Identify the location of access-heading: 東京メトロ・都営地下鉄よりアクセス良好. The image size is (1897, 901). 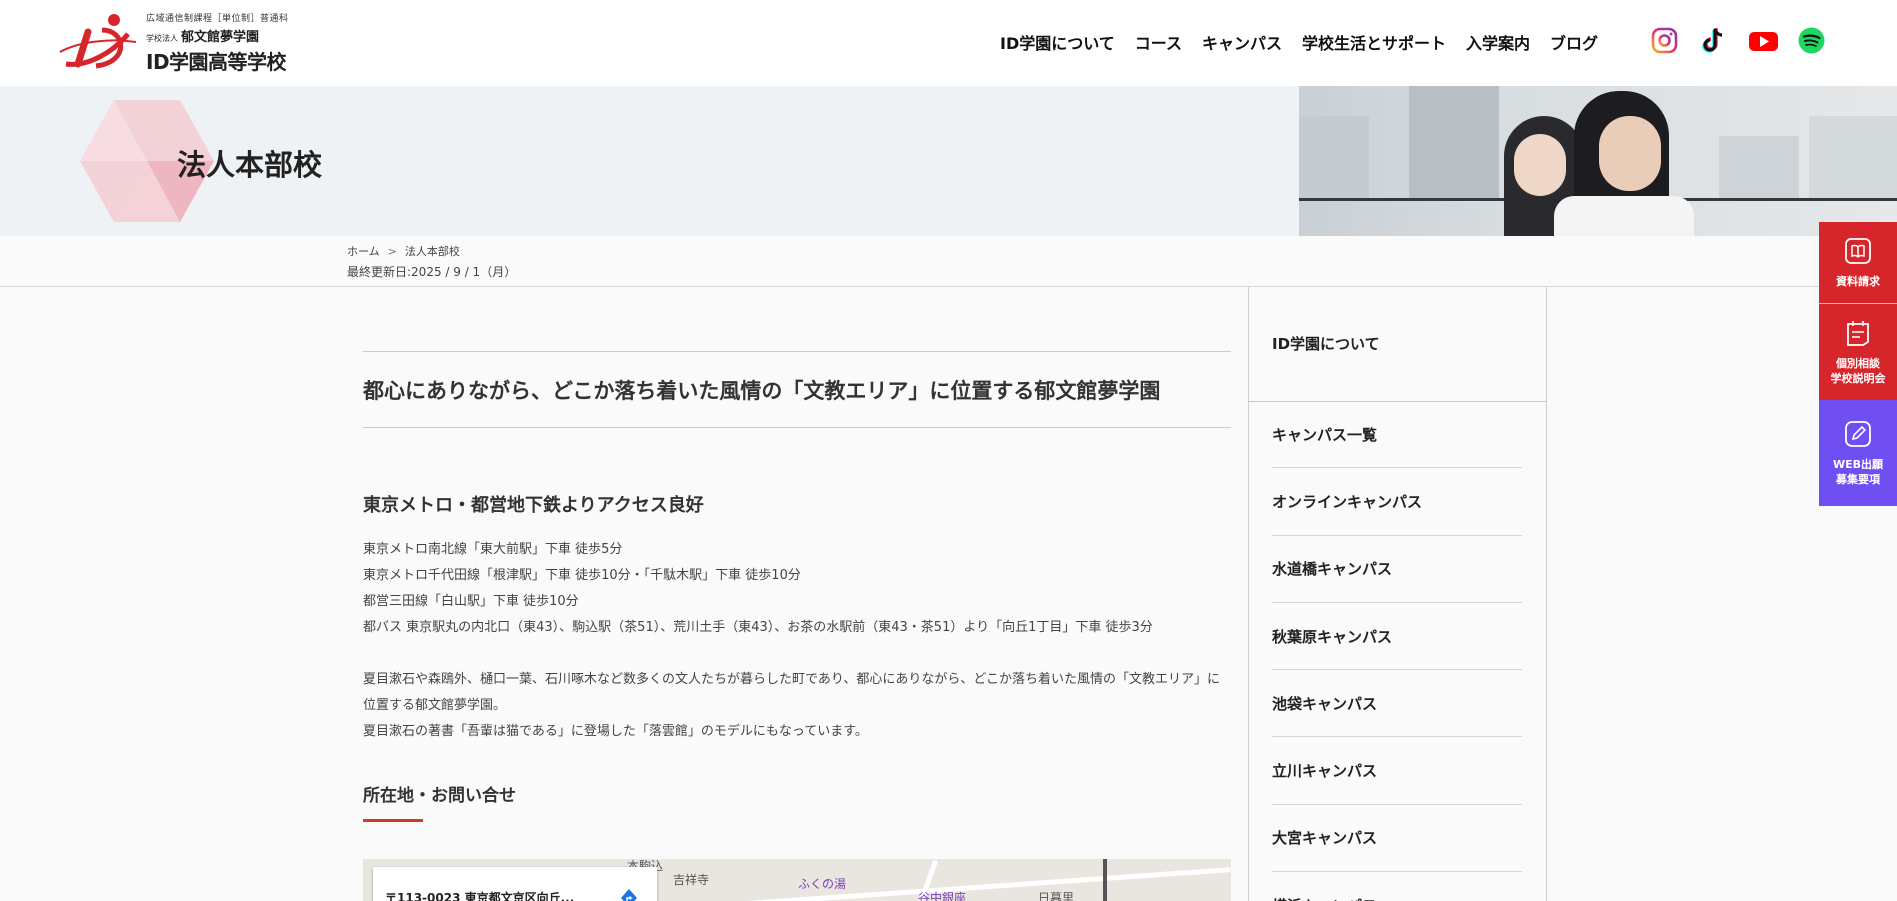
(533, 505).